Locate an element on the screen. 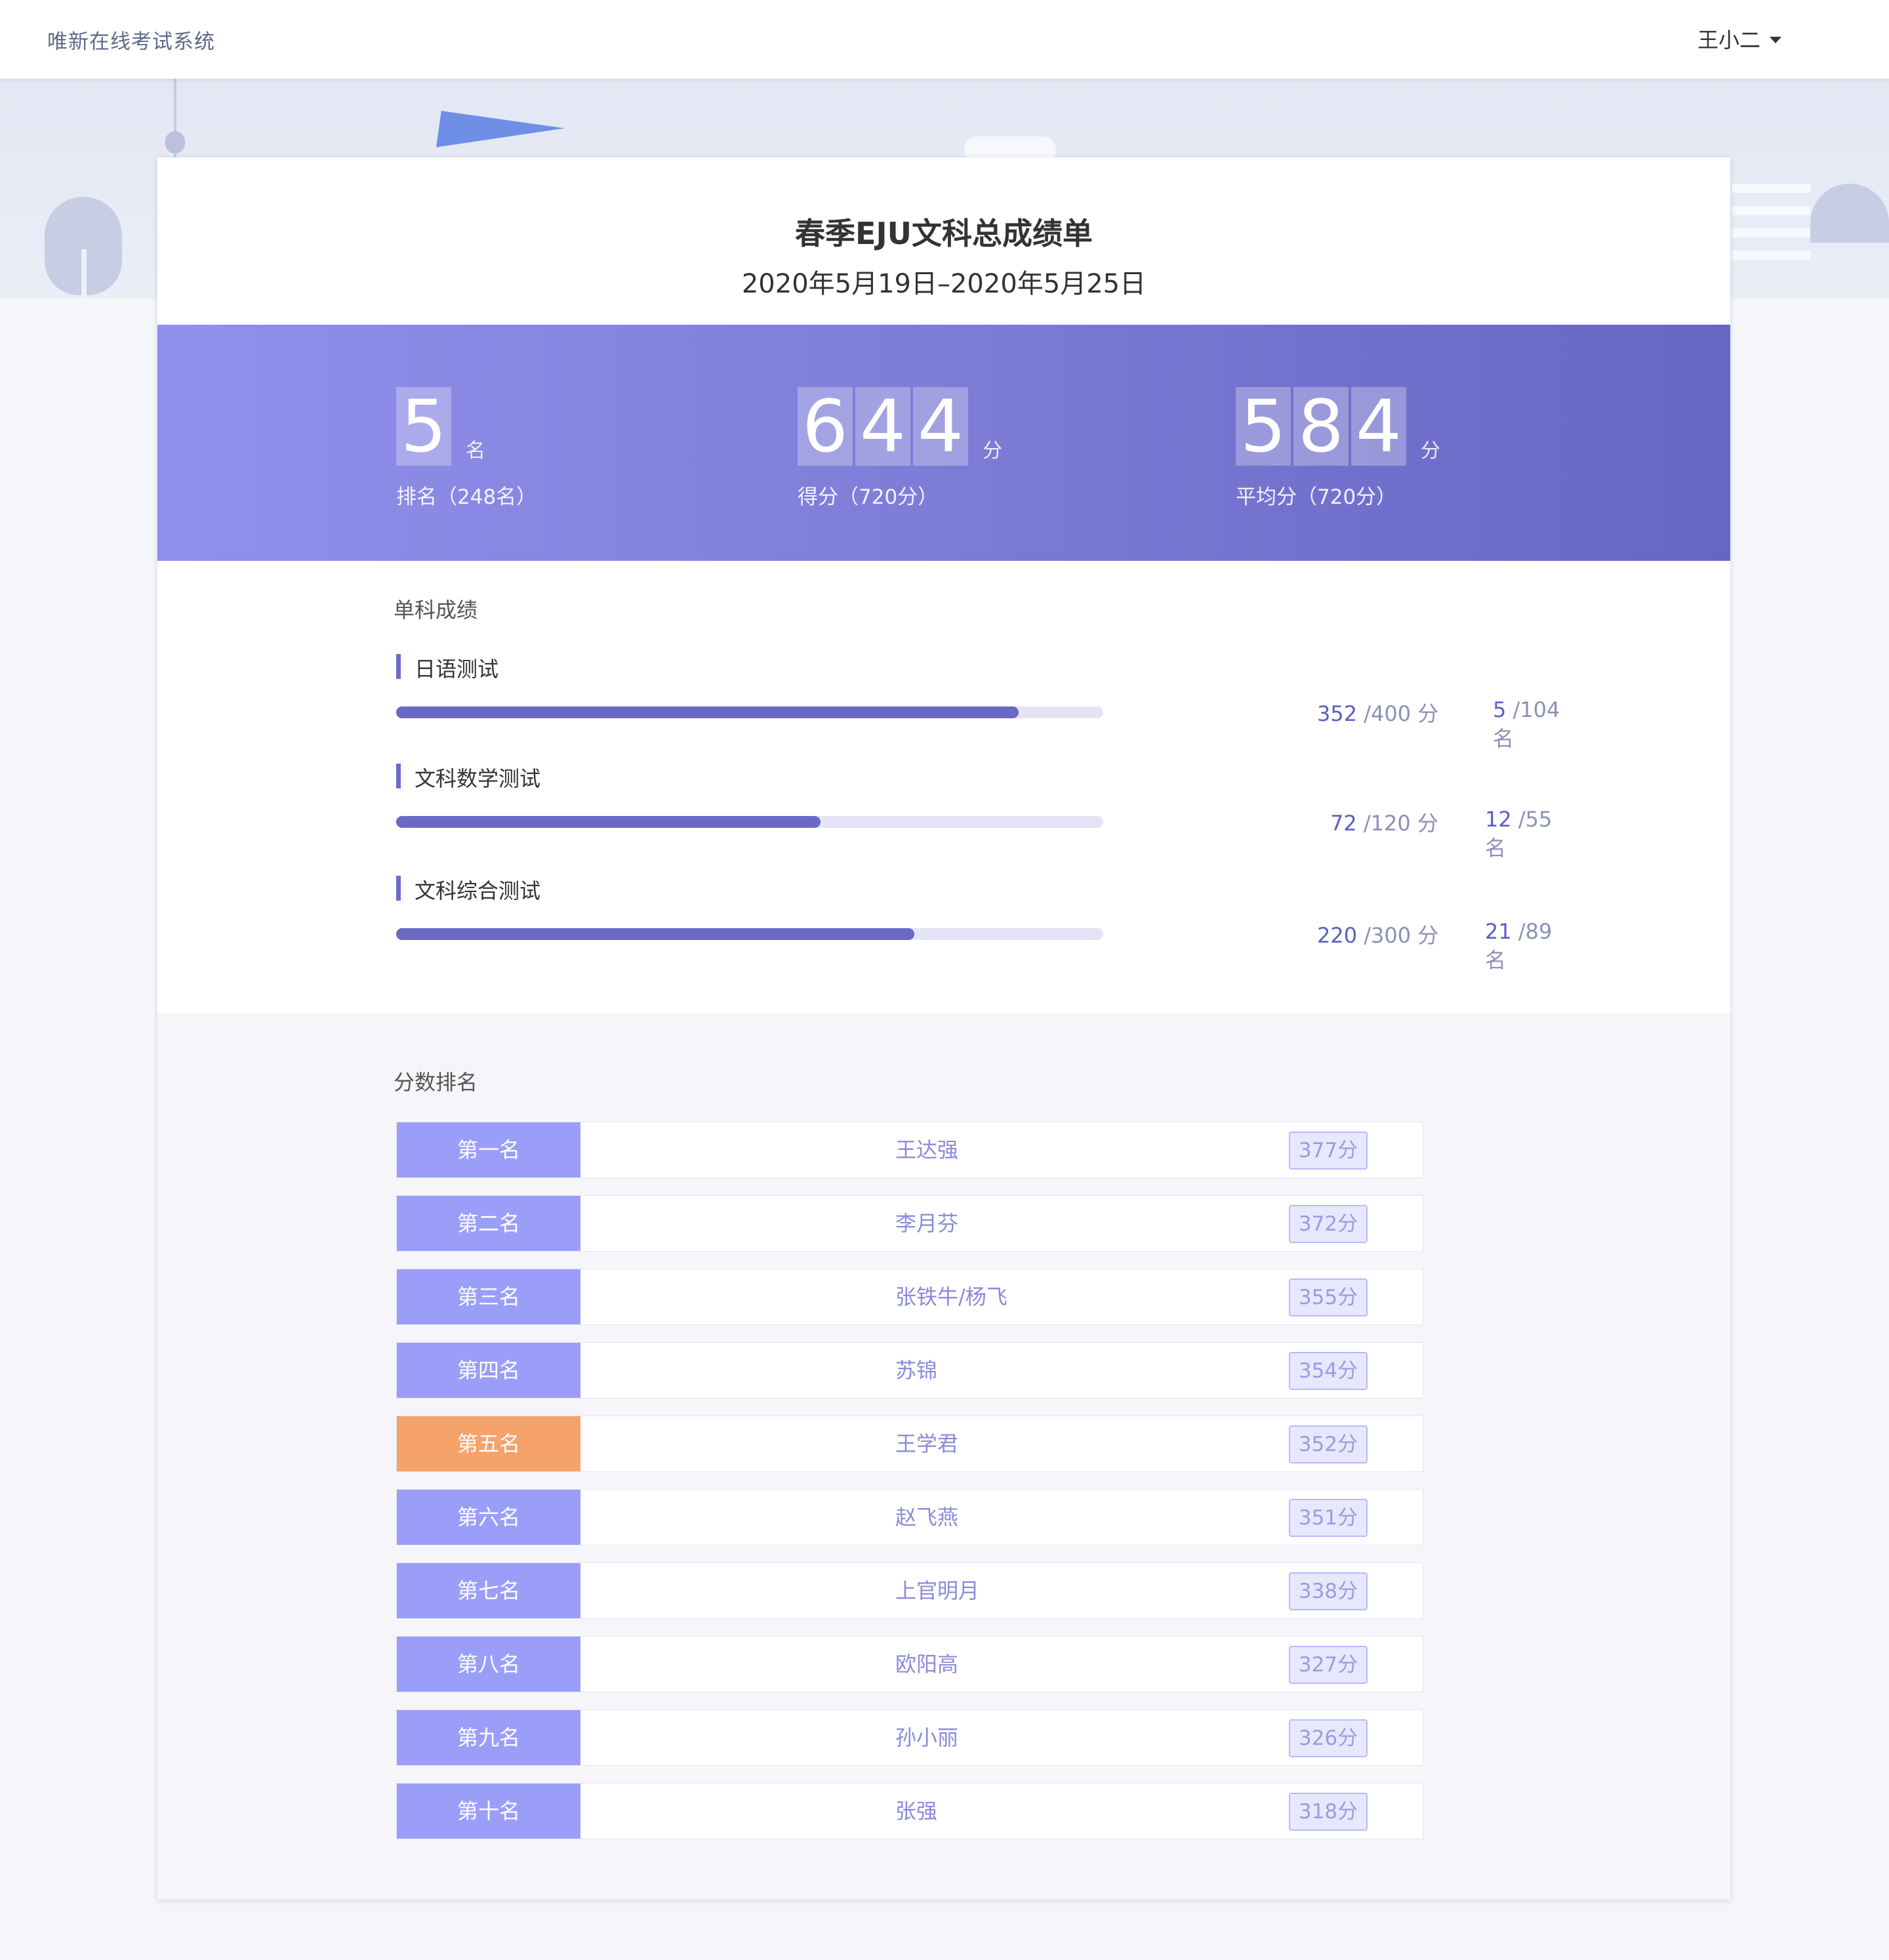 The width and height of the screenshot is (1889, 1960). subject-score: 72 /120 分 is located at coordinates (1384, 822).